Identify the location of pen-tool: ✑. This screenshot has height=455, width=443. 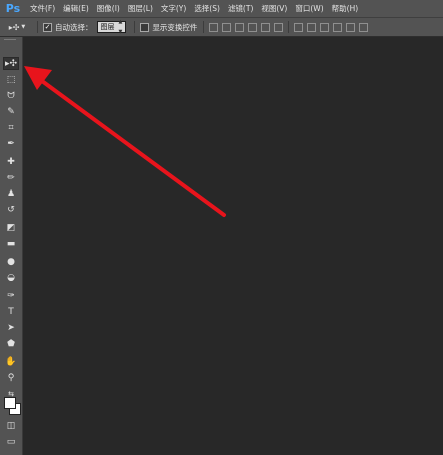
(11, 295).